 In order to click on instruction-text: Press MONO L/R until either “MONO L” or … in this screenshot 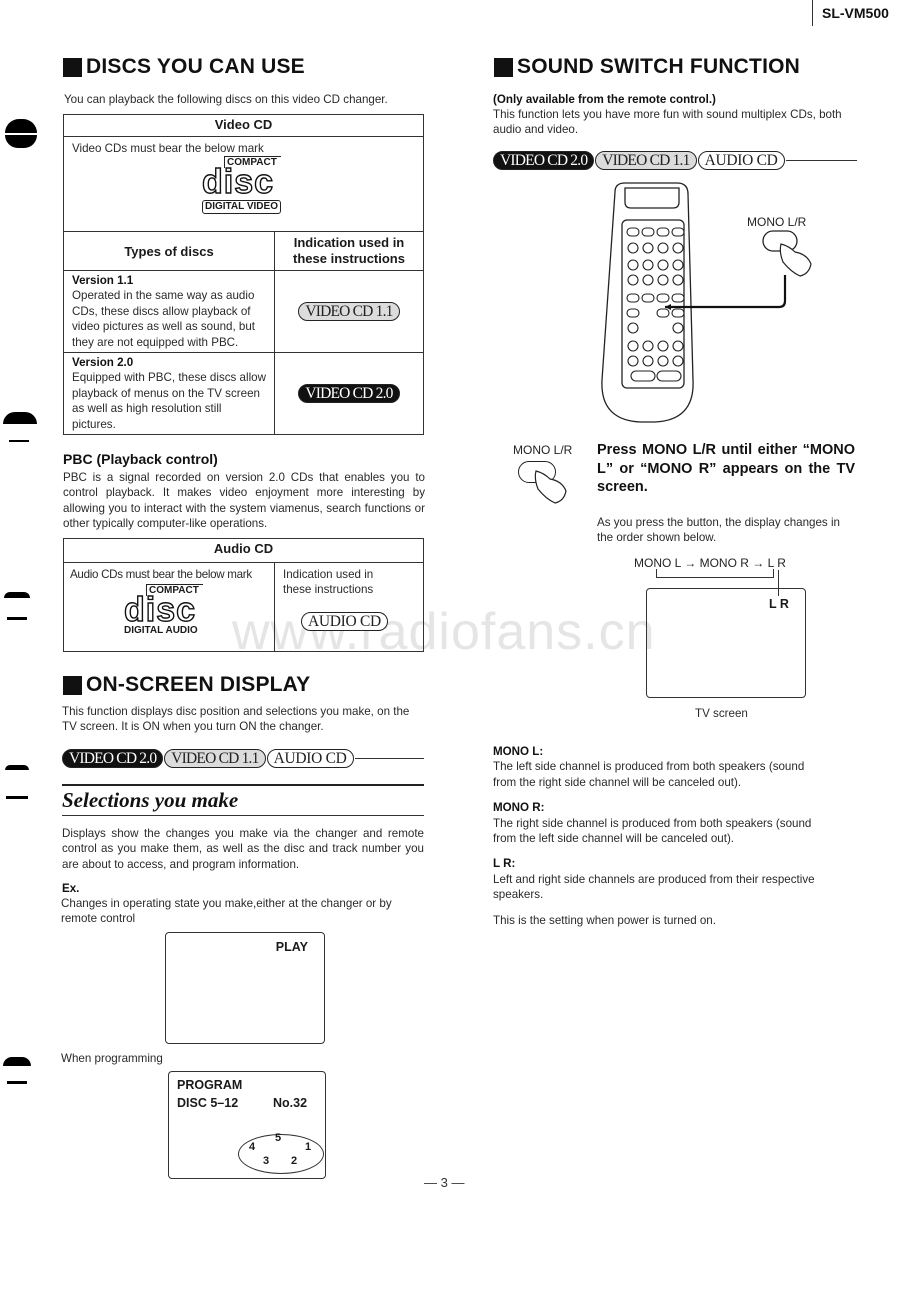, I will do `click(726, 468)`.